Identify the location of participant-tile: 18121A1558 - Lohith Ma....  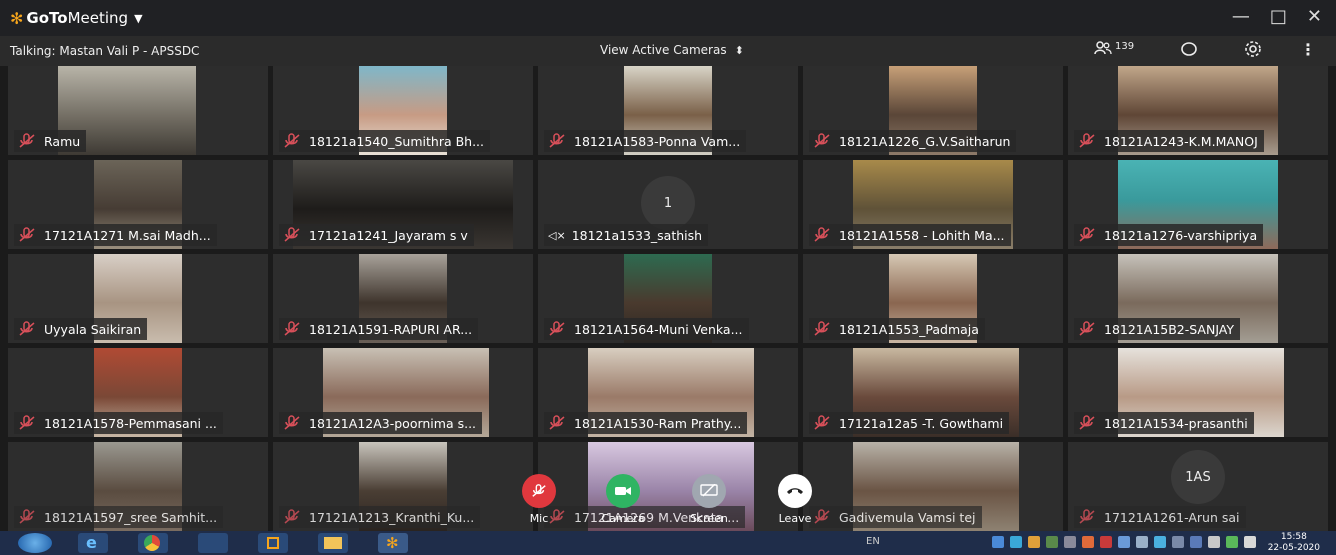
(933, 204).